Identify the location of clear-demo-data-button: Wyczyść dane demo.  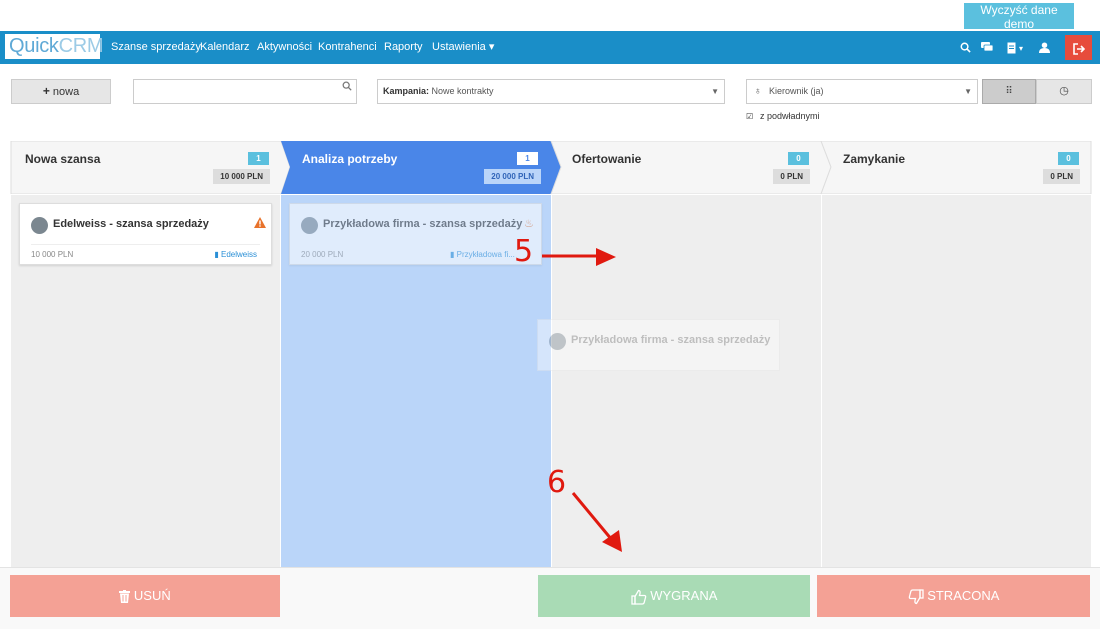
(1019, 17).